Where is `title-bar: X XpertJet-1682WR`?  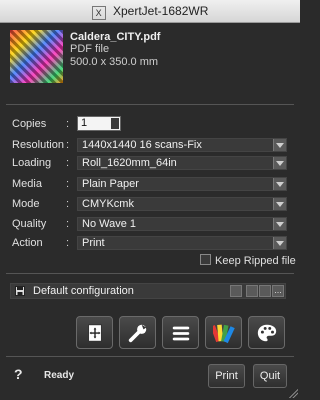
title-bar: X XpertJet-1682WR is located at coordinates (150, 11).